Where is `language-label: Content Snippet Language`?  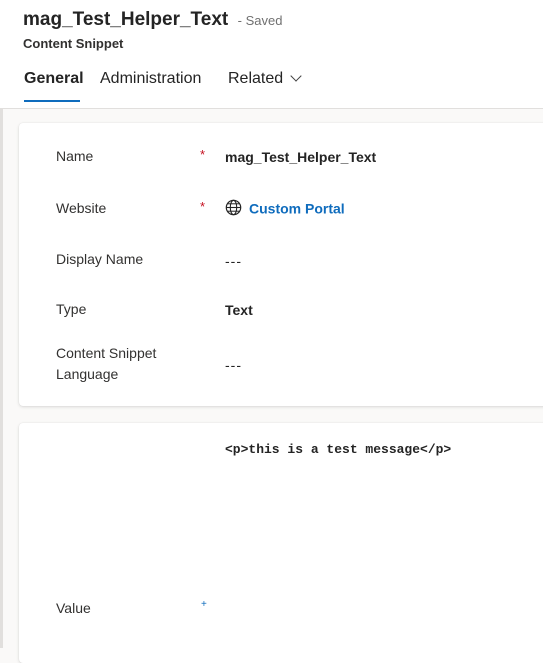 language-label: Content Snippet Language is located at coordinates (106, 363).